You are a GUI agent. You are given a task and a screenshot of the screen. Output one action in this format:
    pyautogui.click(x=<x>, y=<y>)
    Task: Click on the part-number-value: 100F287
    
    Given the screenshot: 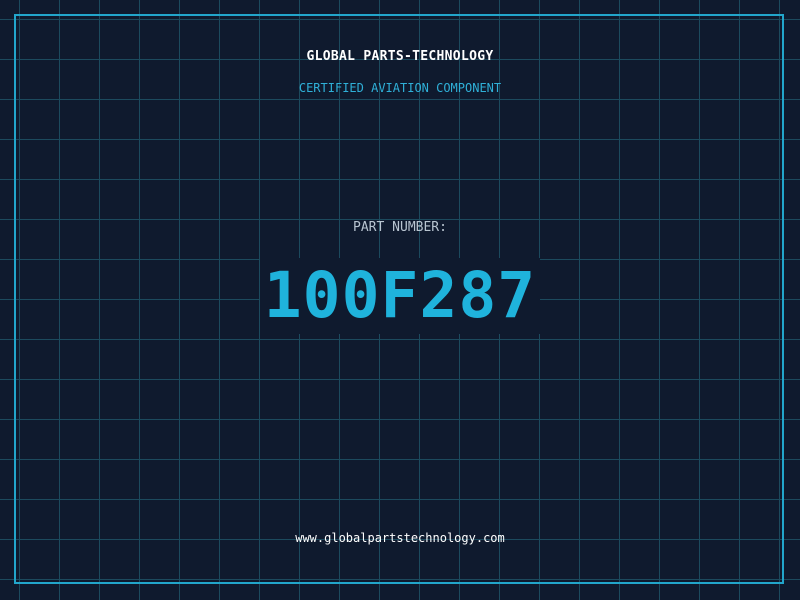 What is the action you would take?
    pyautogui.click(x=400, y=296)
    